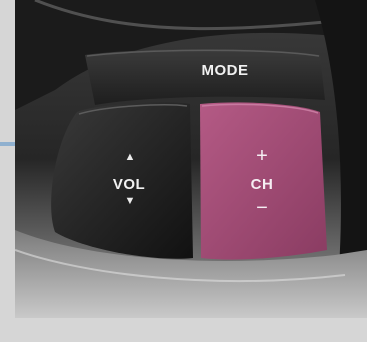  I want to click on channel-plus-icon: +, so click(262, 156).